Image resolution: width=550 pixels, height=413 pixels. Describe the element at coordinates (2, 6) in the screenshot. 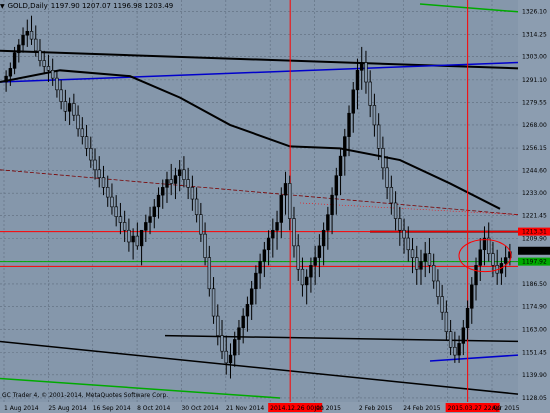

I see `triangle-down-icon: ▼` at that location.